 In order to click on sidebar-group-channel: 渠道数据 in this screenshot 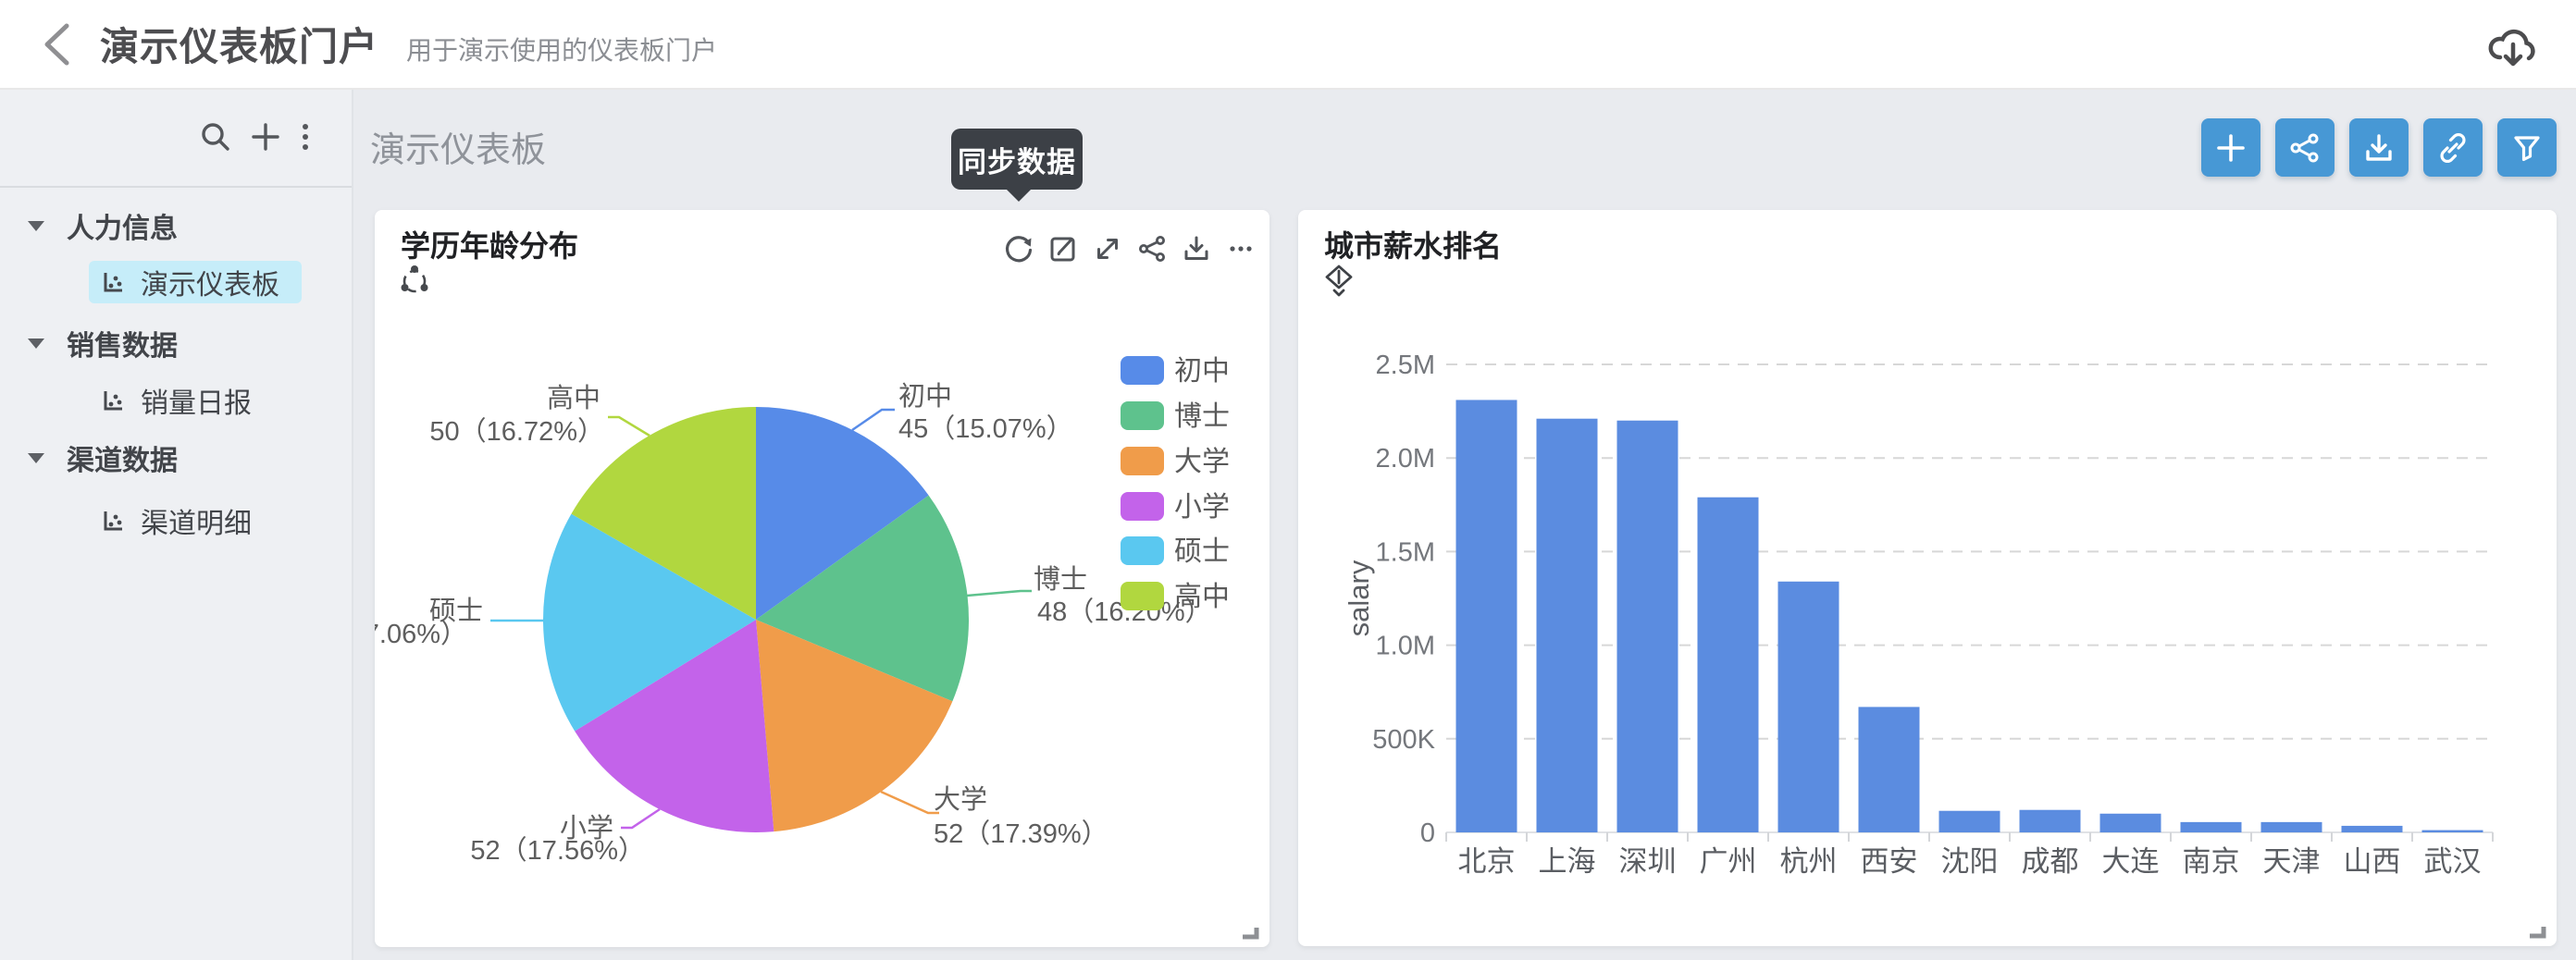, I will do `click(177, 458)`.